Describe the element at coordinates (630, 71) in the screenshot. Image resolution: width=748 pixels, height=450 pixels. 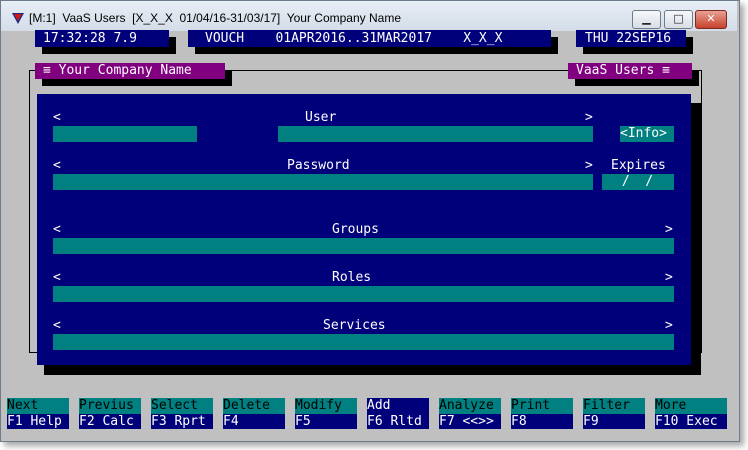
I see `vaas-users-tab: VaaS Users ≡` at that location.